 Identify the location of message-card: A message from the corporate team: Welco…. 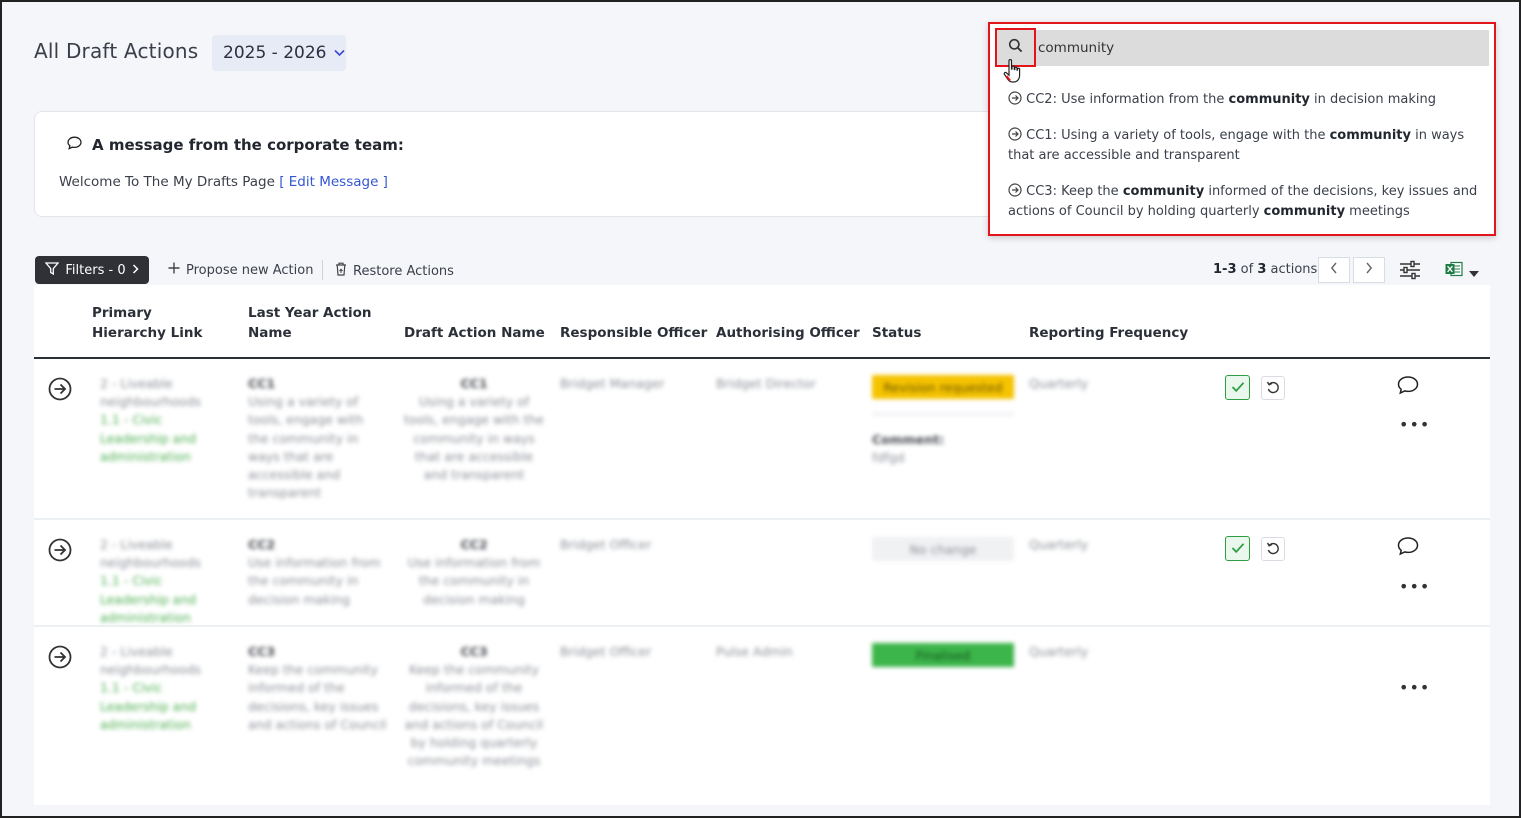
(534, 164).